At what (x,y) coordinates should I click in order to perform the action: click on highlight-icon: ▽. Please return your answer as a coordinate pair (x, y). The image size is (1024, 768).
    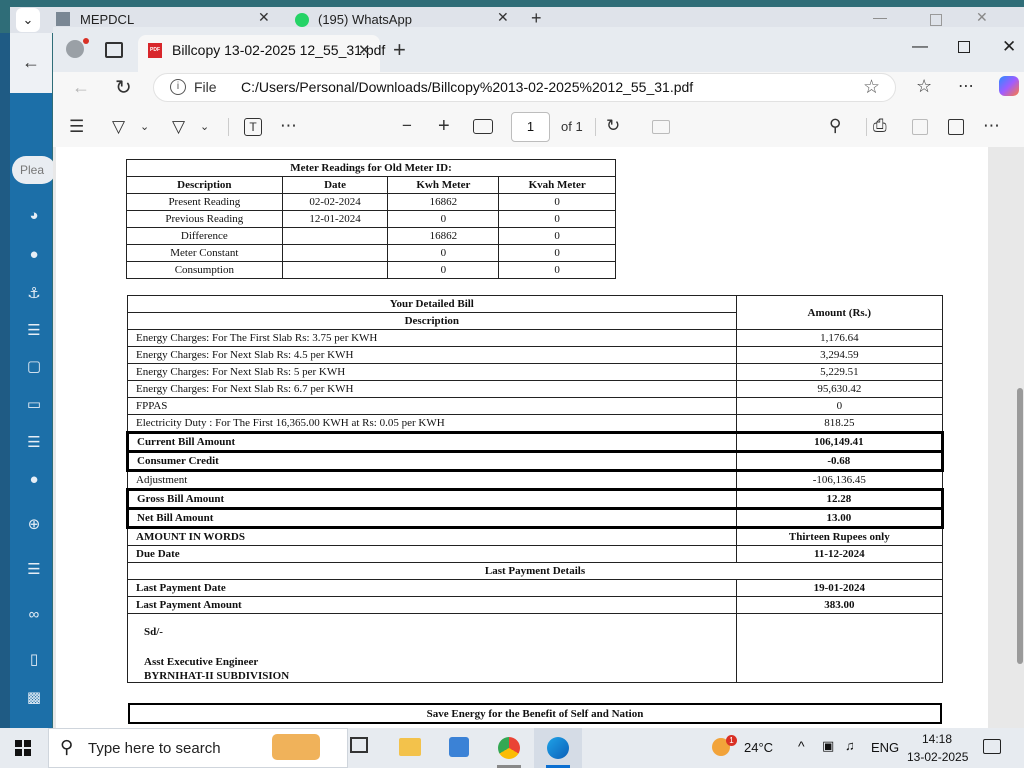
    Looking at the image, I should click on (118, 127).